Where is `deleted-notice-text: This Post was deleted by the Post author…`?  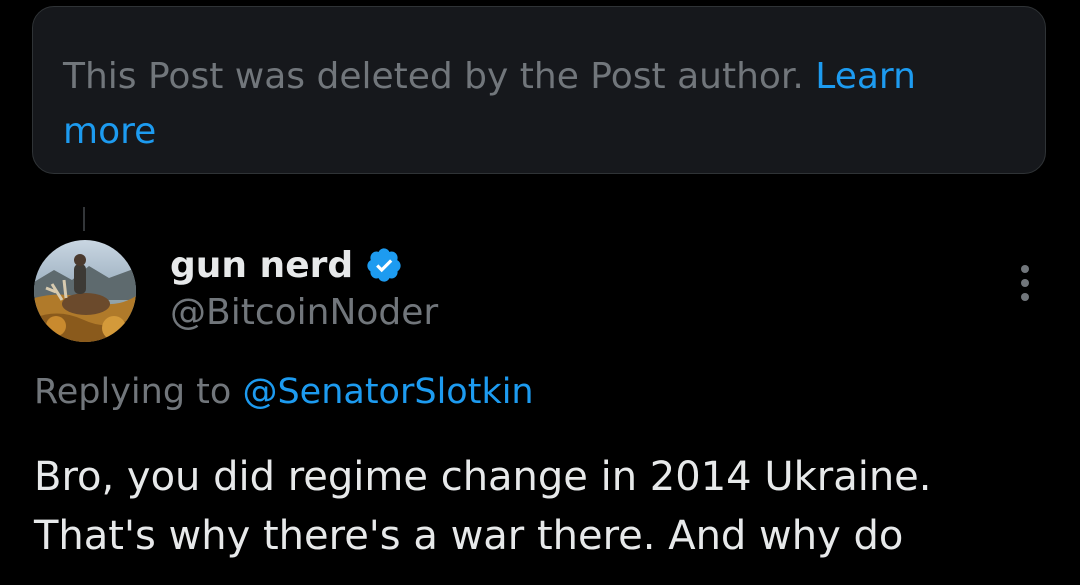 deleted-notice-text: This Post was deleted by the Post author… is located at coordinates (439, 76).